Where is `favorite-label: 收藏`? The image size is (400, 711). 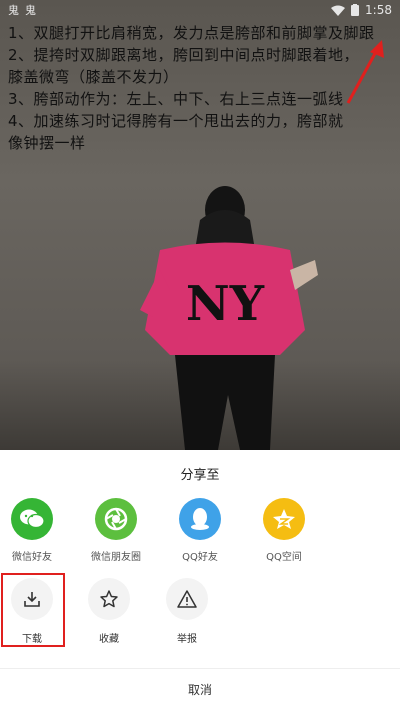 favorite-label: 收藏 is located at coordinates (109, 639).